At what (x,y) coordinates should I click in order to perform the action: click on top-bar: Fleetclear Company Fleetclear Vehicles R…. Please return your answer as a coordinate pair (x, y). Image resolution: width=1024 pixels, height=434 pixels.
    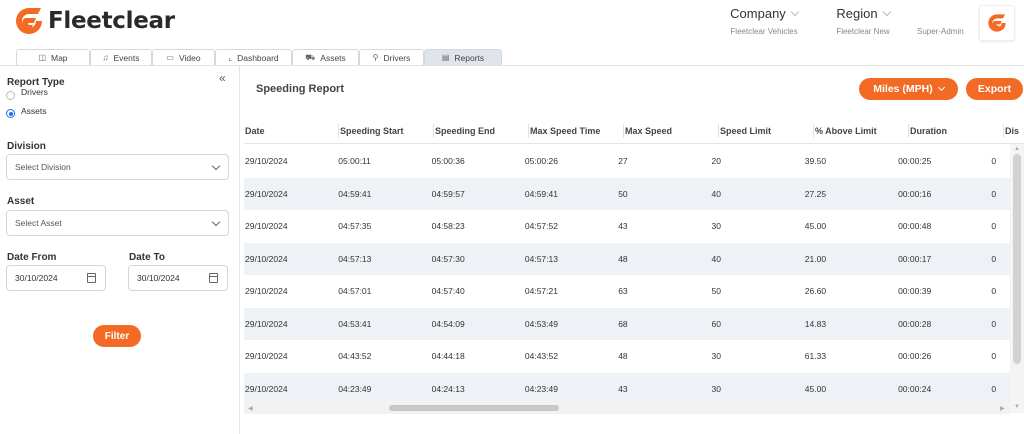
    Looking at the image, I should click on (512, 23).